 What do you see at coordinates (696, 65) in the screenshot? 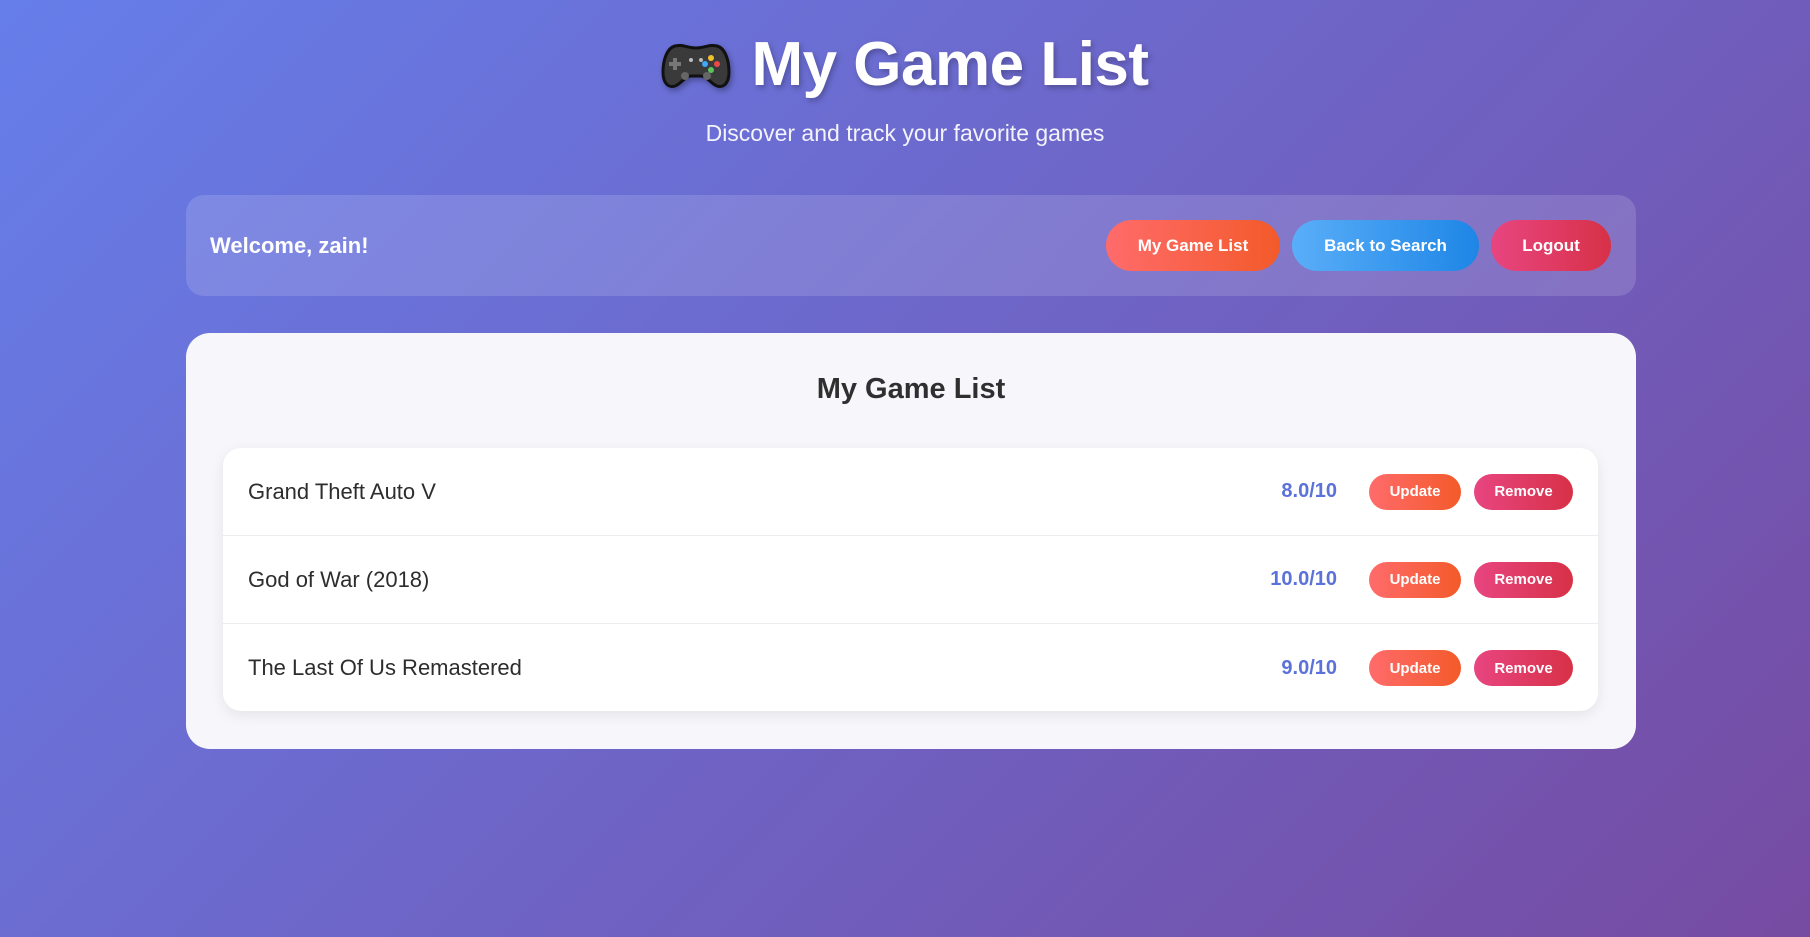
I see `gamepad-icon` at bounding box center [696, 65].